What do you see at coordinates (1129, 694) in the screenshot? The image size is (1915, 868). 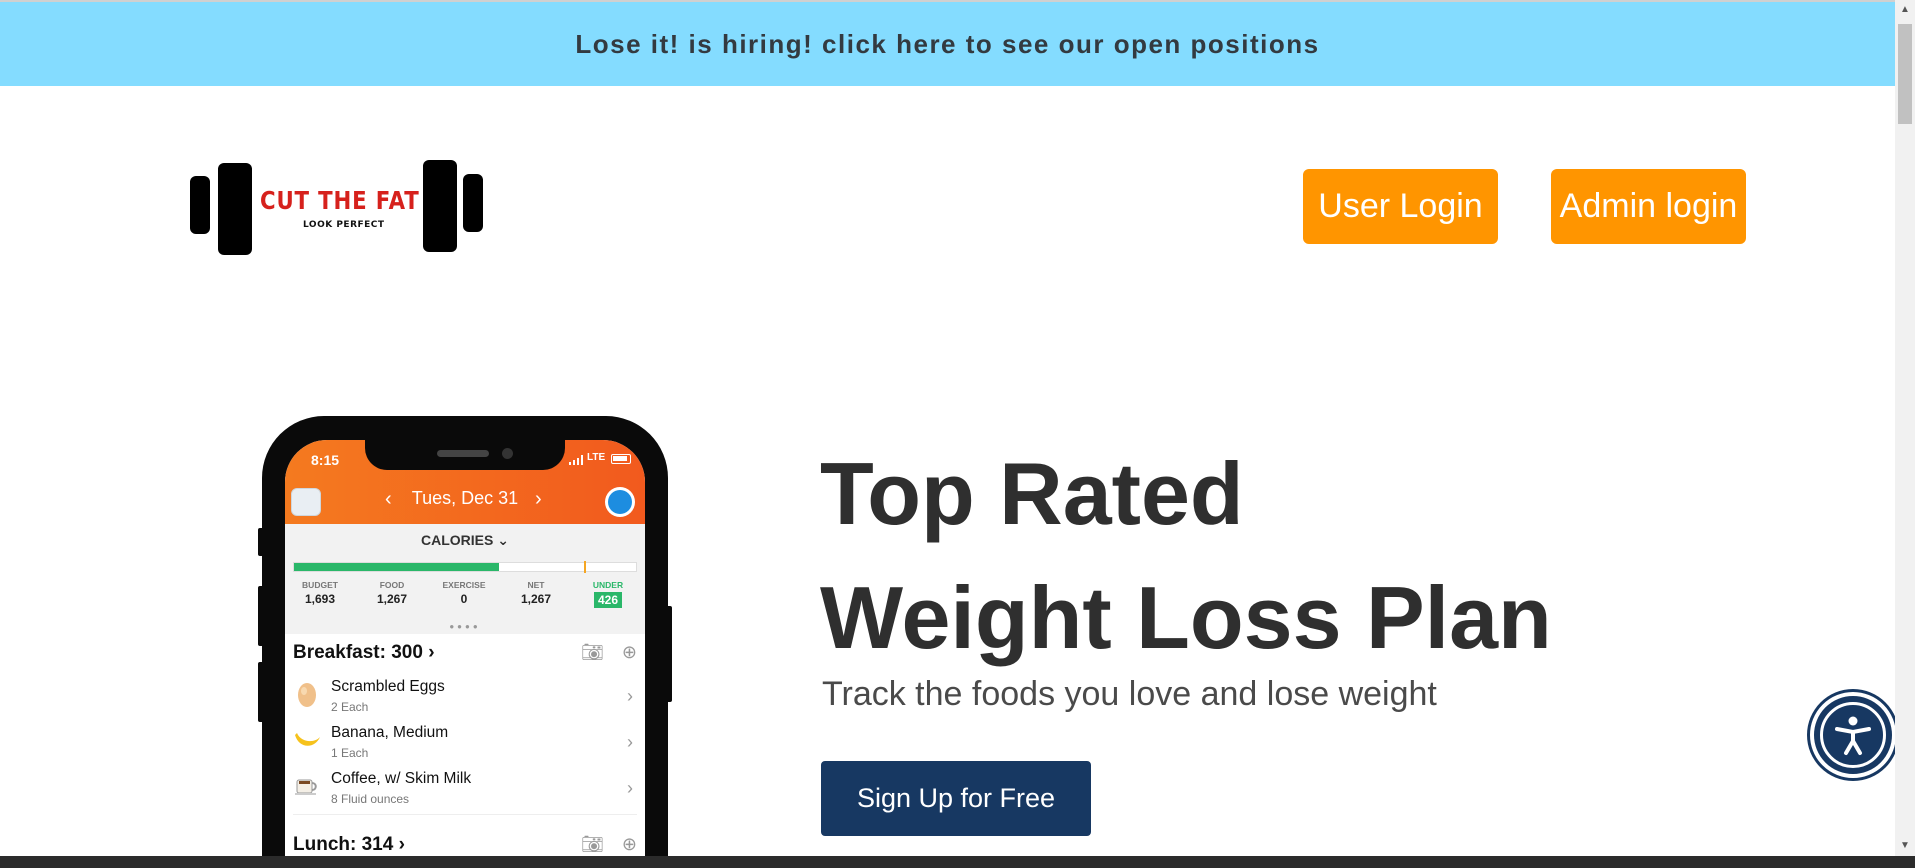 I see `hero-subtitle: Track the foods you love and lose weight` at bounding box center [1129, 694].